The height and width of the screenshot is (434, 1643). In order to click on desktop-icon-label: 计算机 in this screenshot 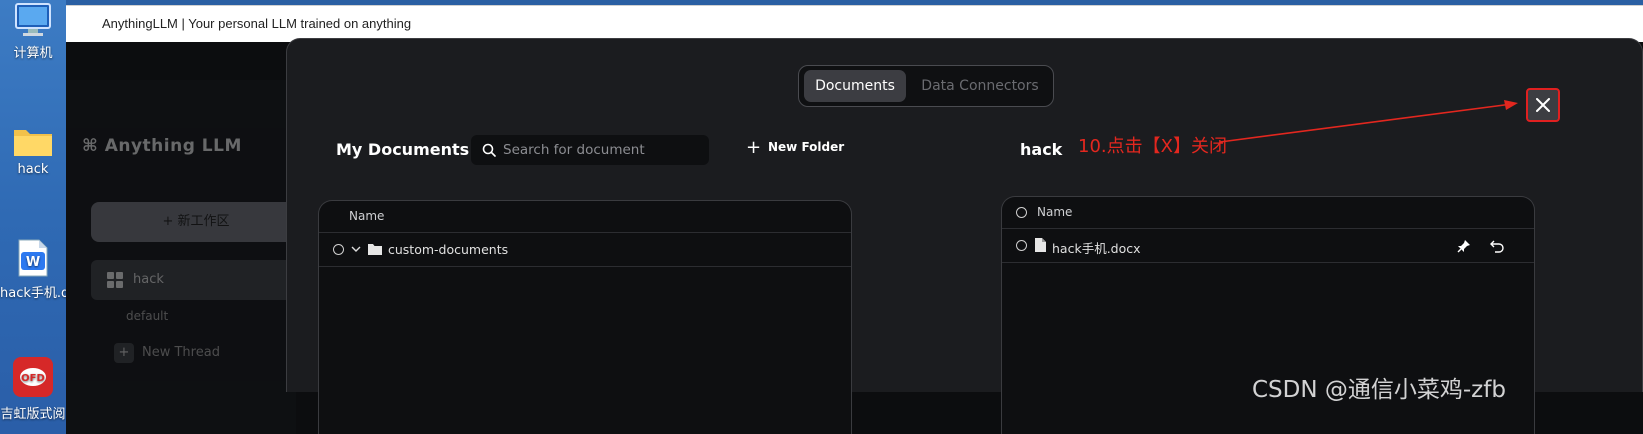, I will do `click(33, 53)`.